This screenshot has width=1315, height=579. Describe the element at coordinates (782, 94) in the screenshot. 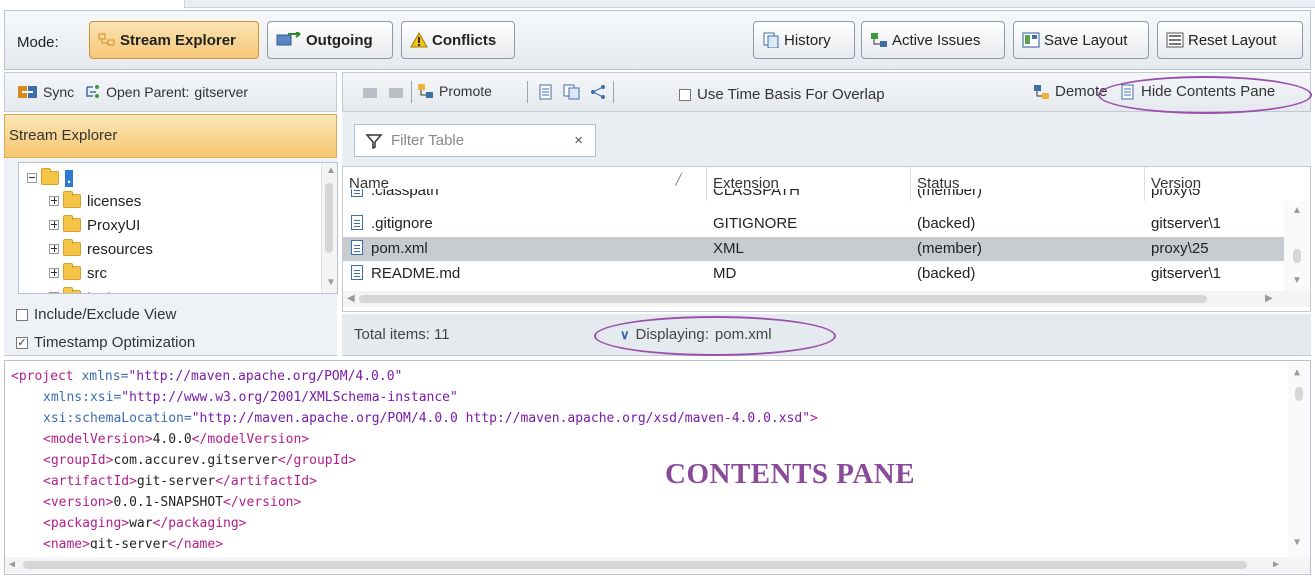

I see `use-time-basis-option: Use Time Basis For Overlap` at that location.